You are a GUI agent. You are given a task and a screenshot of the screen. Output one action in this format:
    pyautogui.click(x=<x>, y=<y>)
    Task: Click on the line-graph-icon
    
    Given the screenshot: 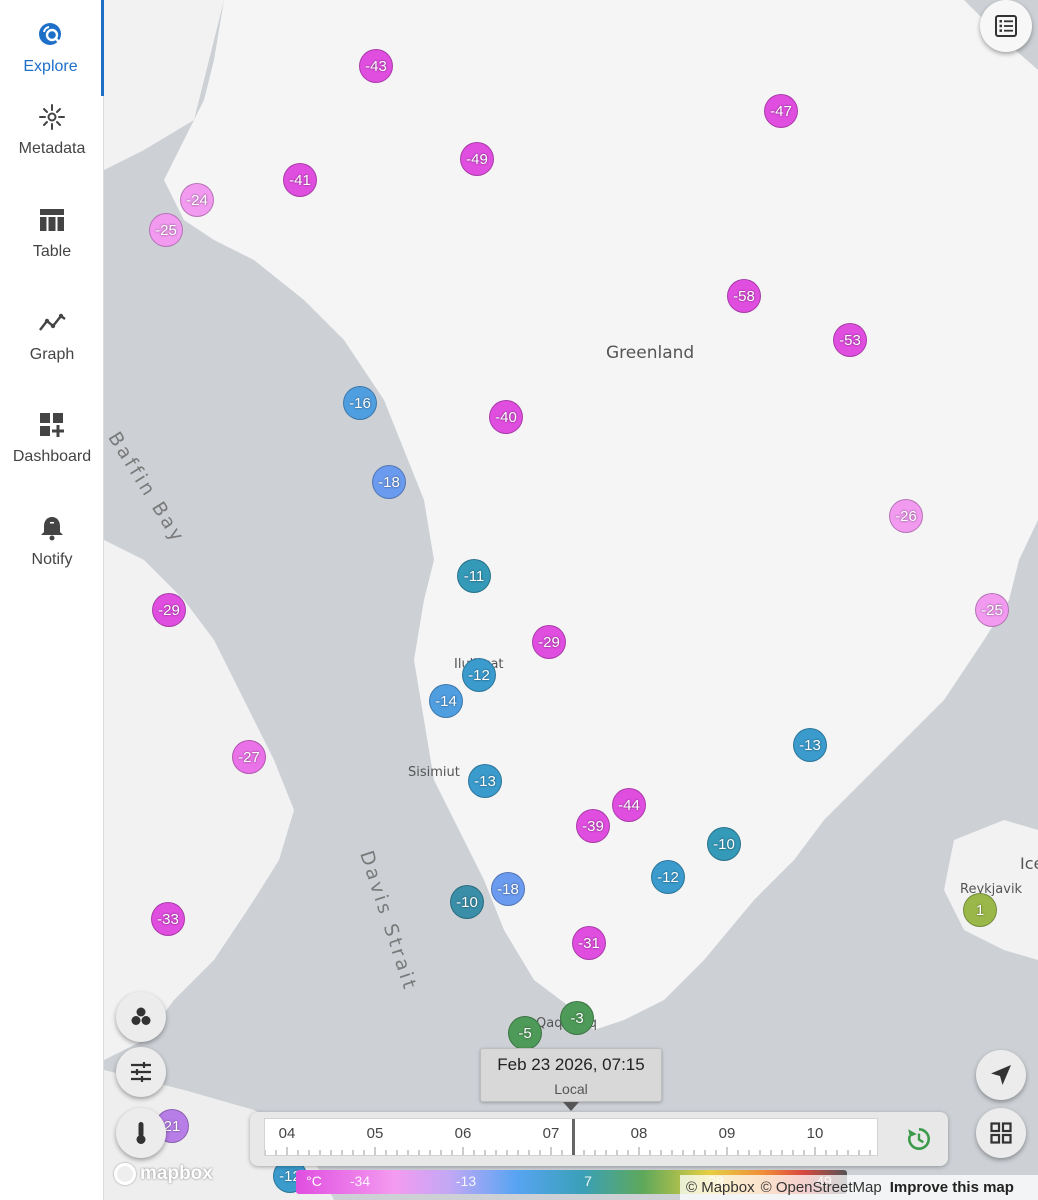 What is the action you would take?
    pyautogui.click(x=52, y=322)
    